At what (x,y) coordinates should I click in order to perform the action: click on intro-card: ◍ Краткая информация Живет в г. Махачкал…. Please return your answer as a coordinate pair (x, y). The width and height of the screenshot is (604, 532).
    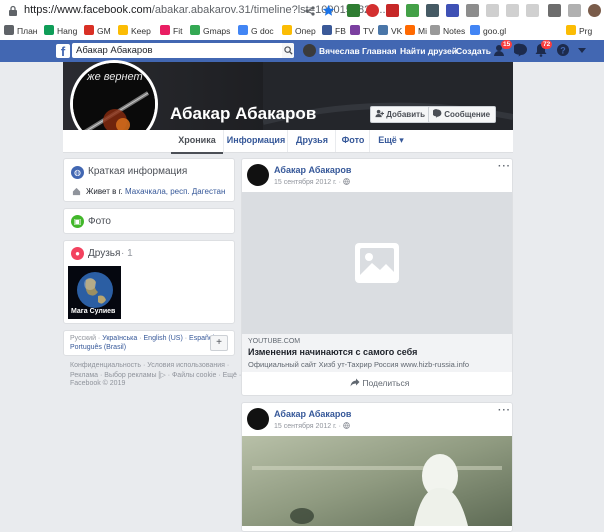
    Looking at the image, I should click on (149, 180).